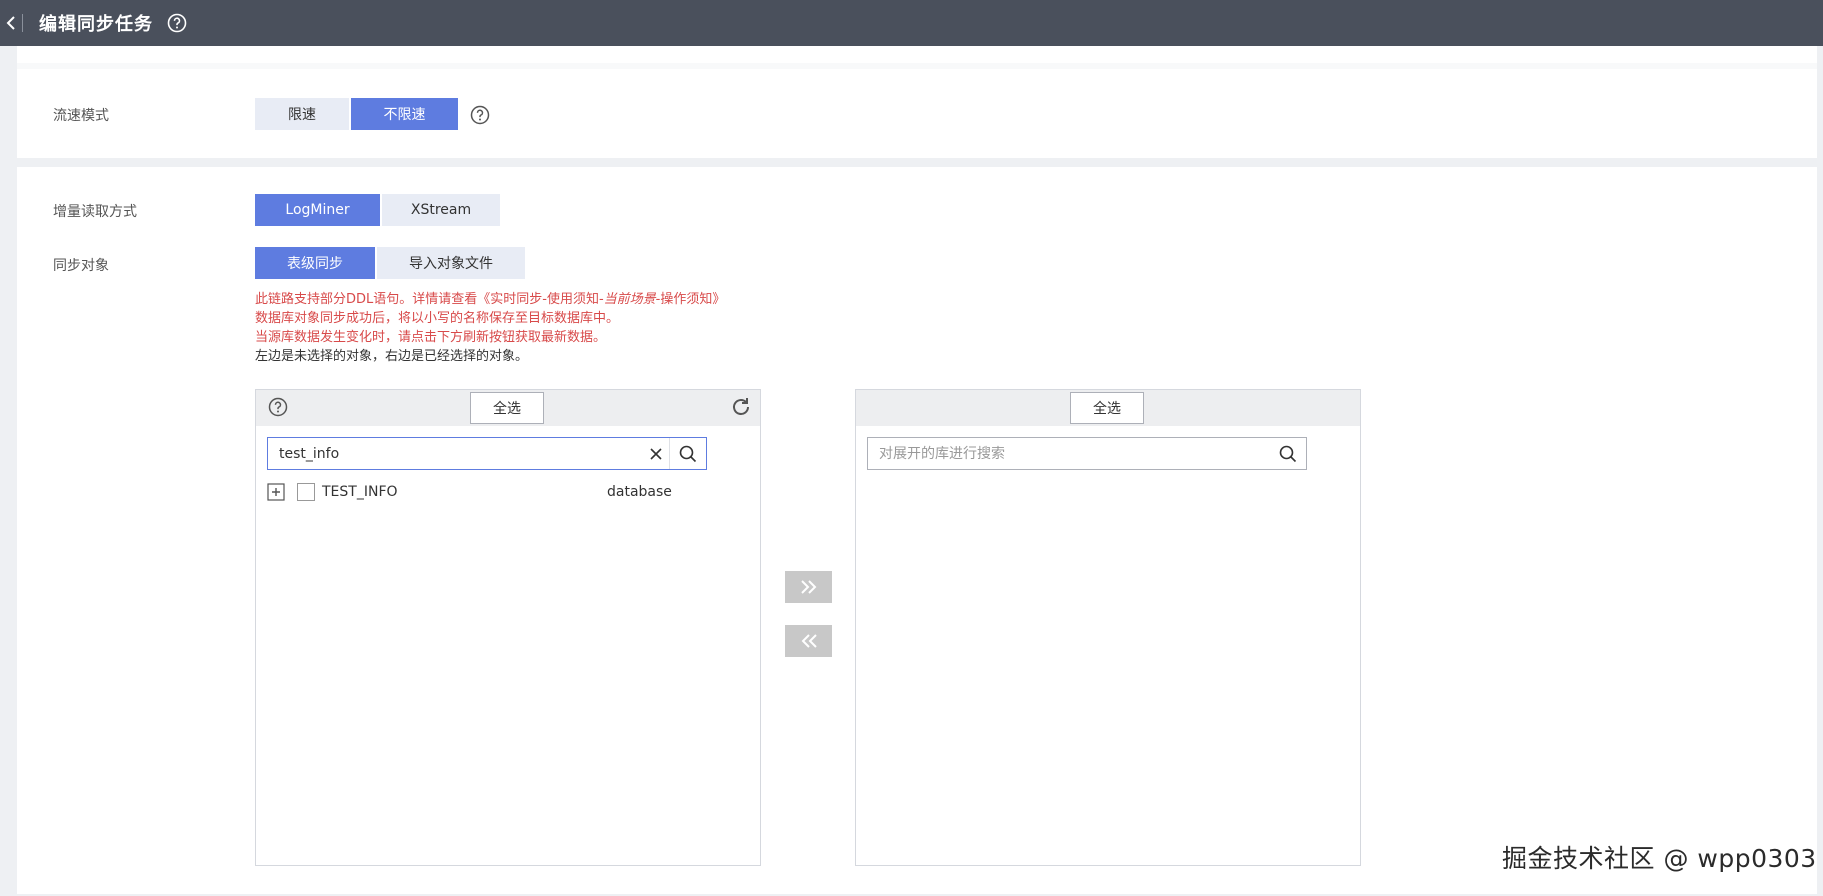 This screenshot has width=1823, height=896. Describe the element at coordinates (404, 114) in the screenshot. I see `no-rate-limit-option: 不限速` at that location.